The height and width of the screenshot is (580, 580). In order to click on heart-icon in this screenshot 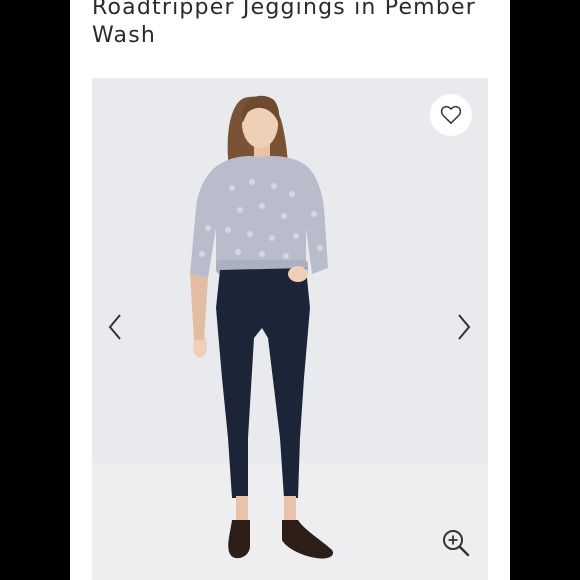, I will do `click(451, 115)`.